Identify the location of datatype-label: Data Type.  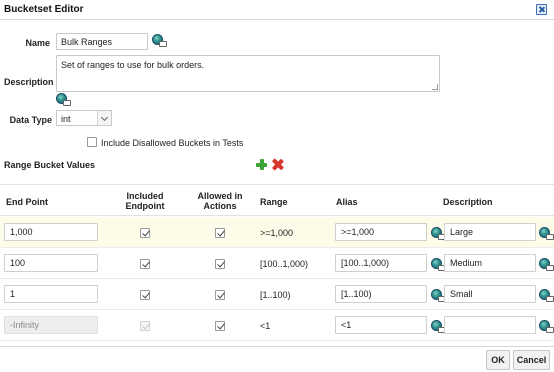
(30, 120).